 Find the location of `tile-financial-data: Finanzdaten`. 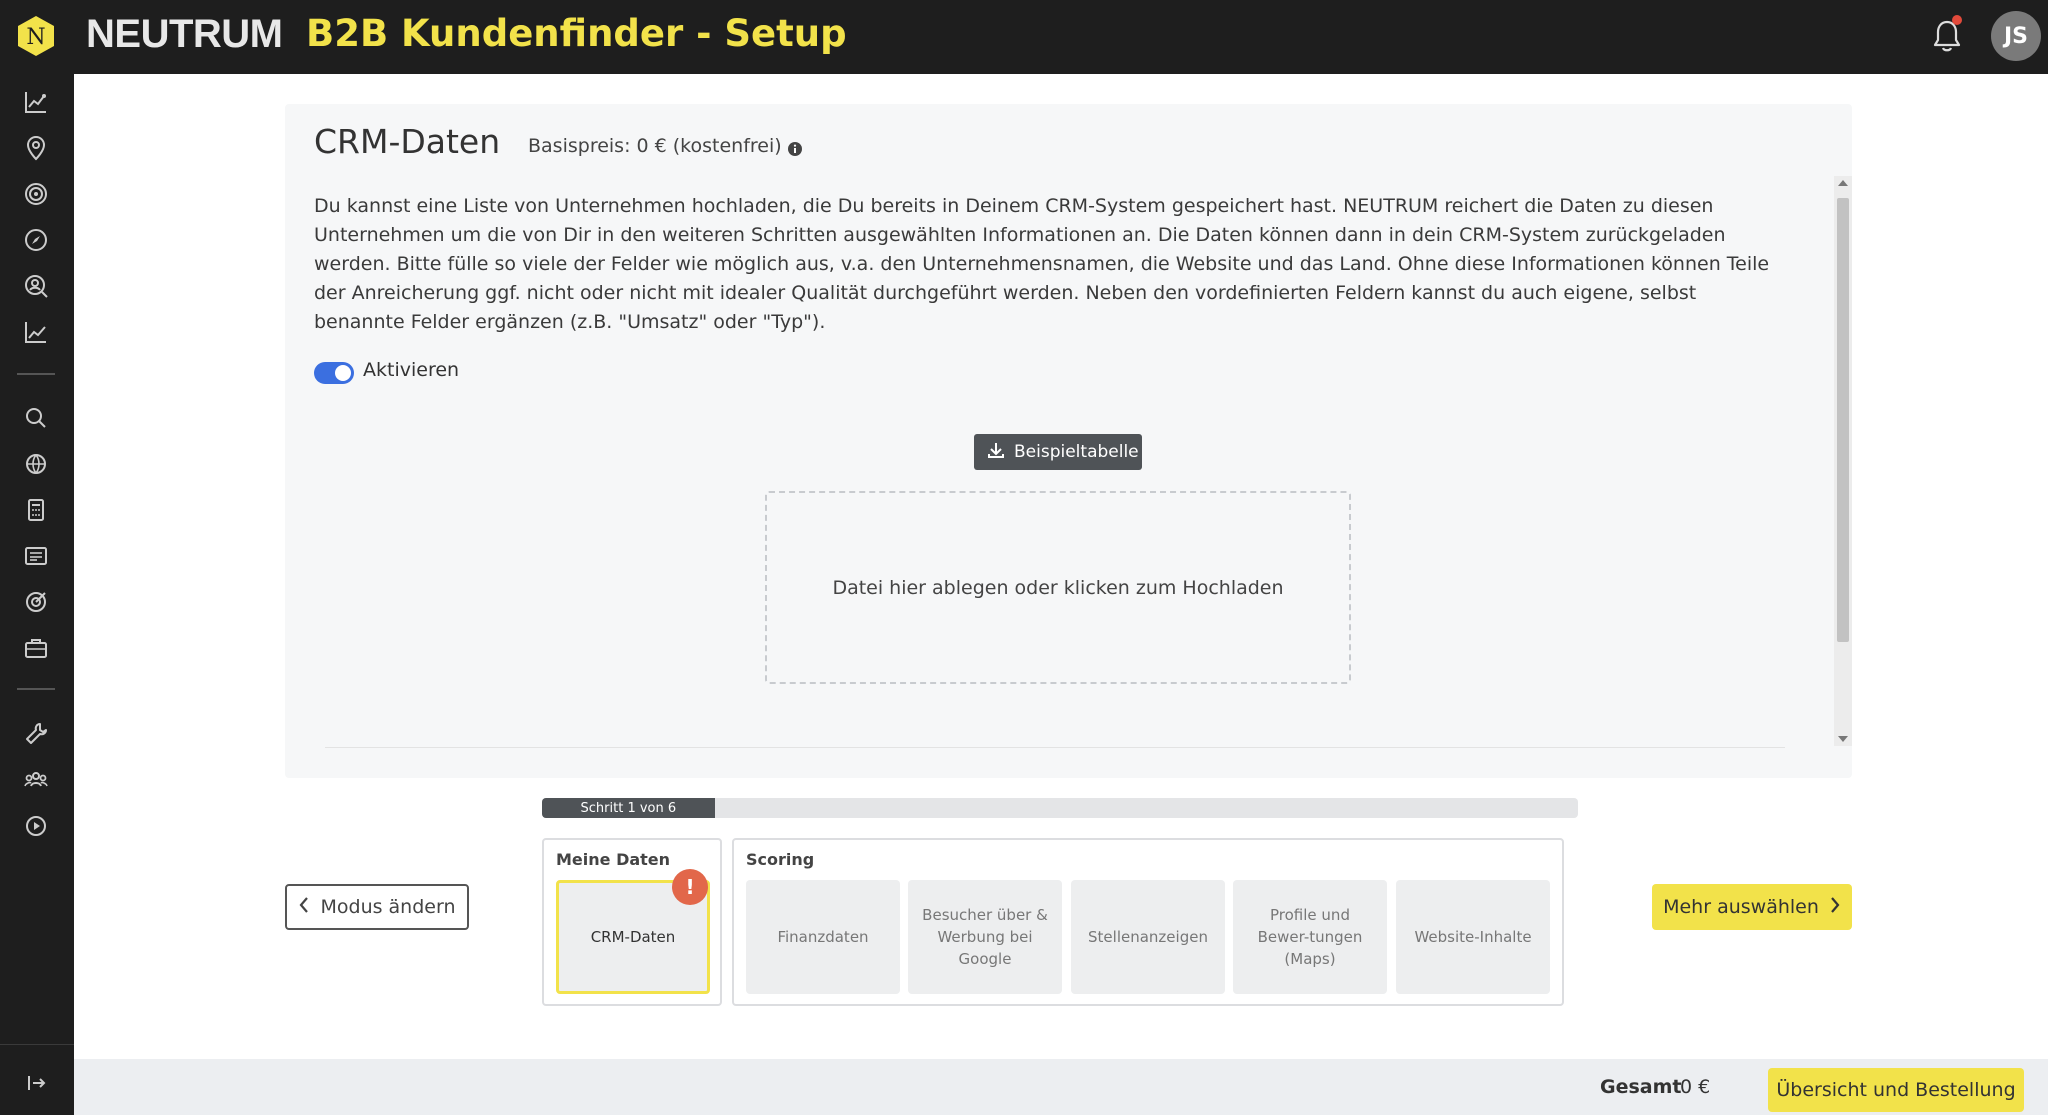

tile-financial-data: Finanzdaten is located at coordinates (823, 937).